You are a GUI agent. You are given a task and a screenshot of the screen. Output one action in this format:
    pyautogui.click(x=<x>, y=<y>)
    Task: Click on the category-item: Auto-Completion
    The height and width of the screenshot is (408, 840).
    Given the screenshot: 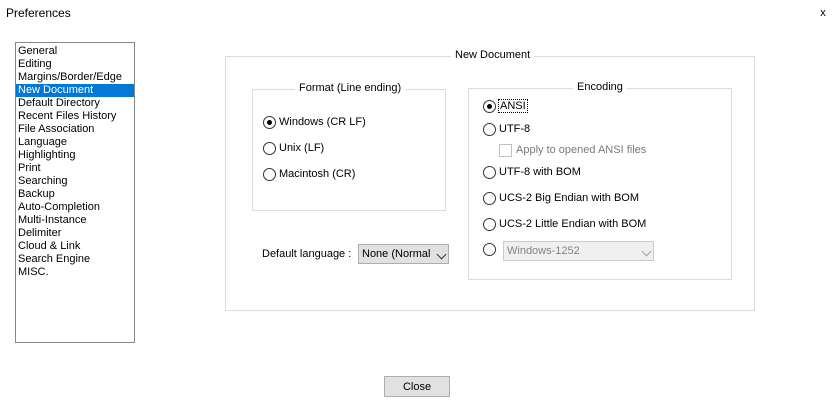 What is the action you would take?
    pyautogui.click(x=75, y=207)
    